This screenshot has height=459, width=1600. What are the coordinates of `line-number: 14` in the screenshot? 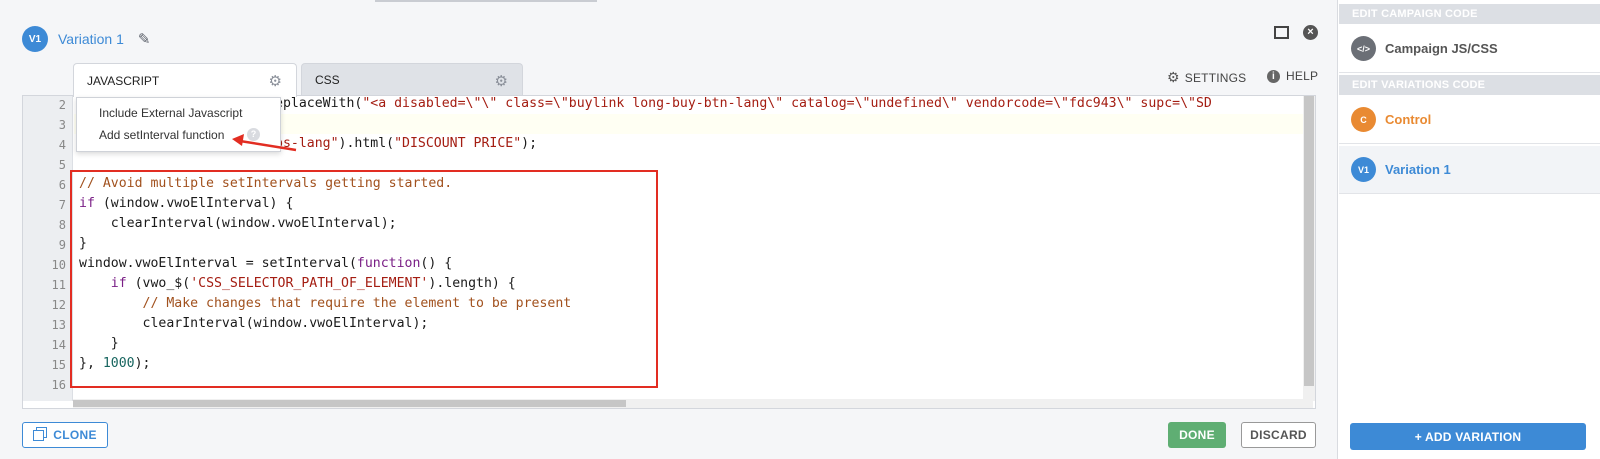 It's located at (58, 345).